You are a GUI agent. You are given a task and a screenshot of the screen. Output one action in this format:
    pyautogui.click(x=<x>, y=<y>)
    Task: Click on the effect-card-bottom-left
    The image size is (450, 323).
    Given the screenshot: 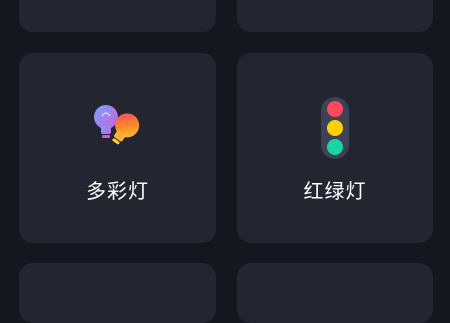 What is the action you would take?
    pyautogui.click(x=117, y=293)
    